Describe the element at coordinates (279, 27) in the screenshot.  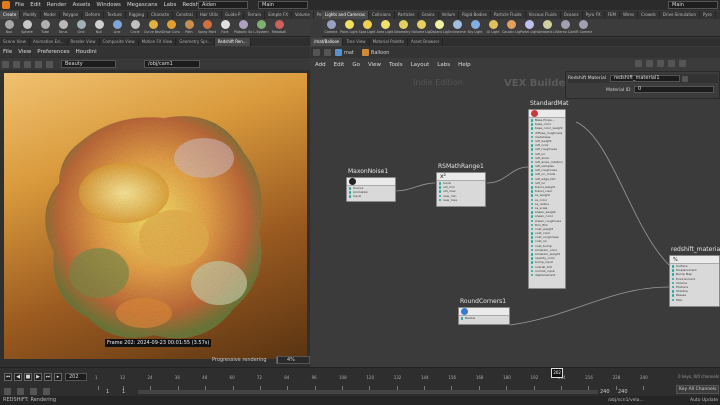
I see `shelf-tool-metaball: Metaball` at that location.